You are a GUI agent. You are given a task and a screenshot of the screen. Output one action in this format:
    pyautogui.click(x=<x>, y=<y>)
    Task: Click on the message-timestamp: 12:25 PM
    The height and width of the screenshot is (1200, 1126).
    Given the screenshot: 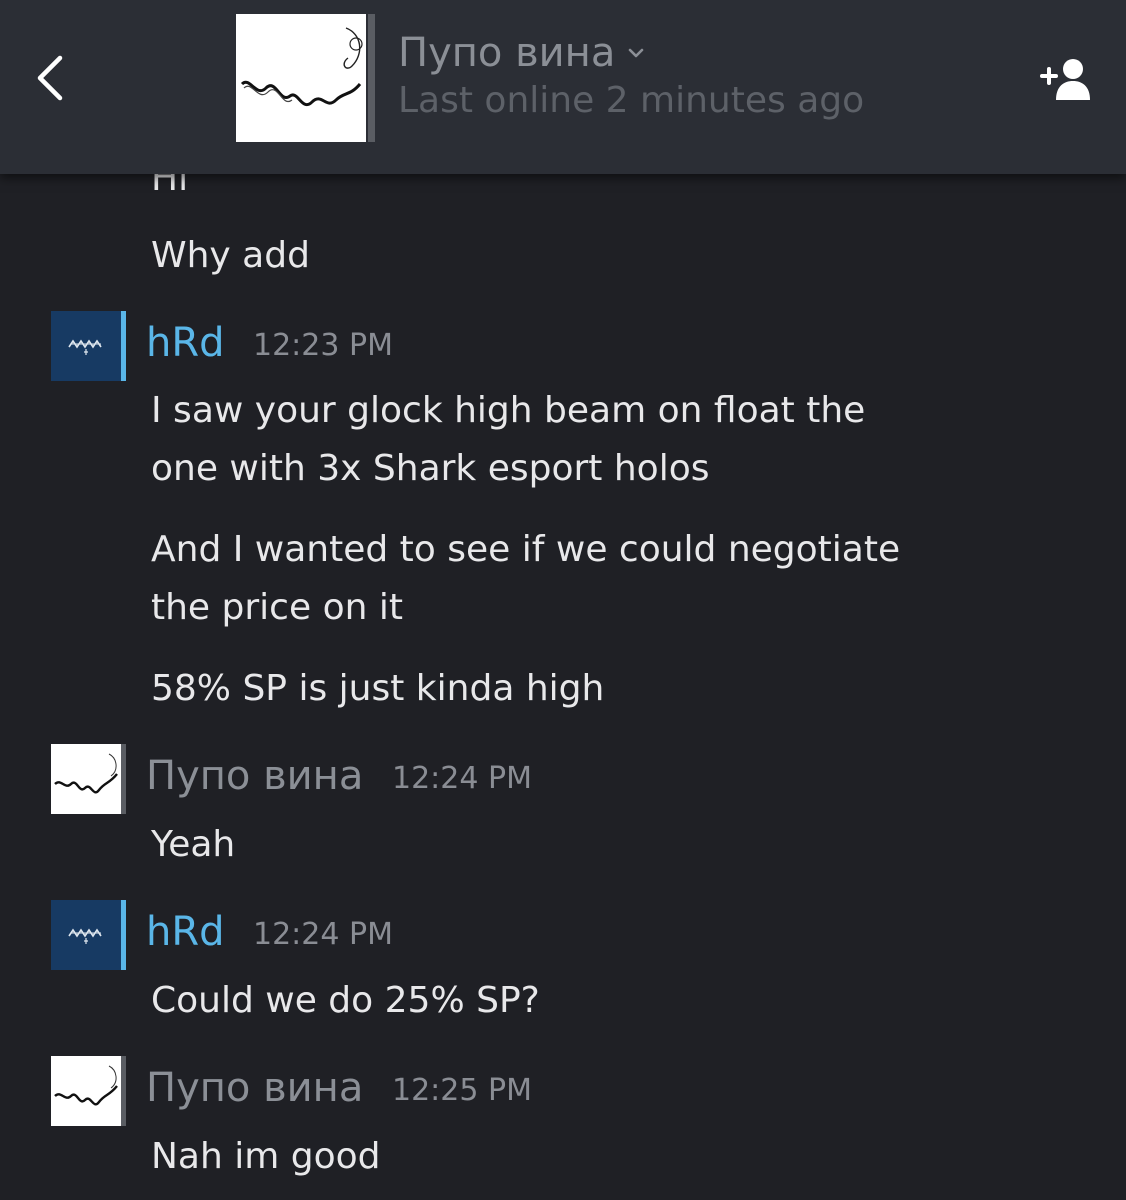 What is the action you would take?
    pyautogui.click(x=462, y=1090)
    